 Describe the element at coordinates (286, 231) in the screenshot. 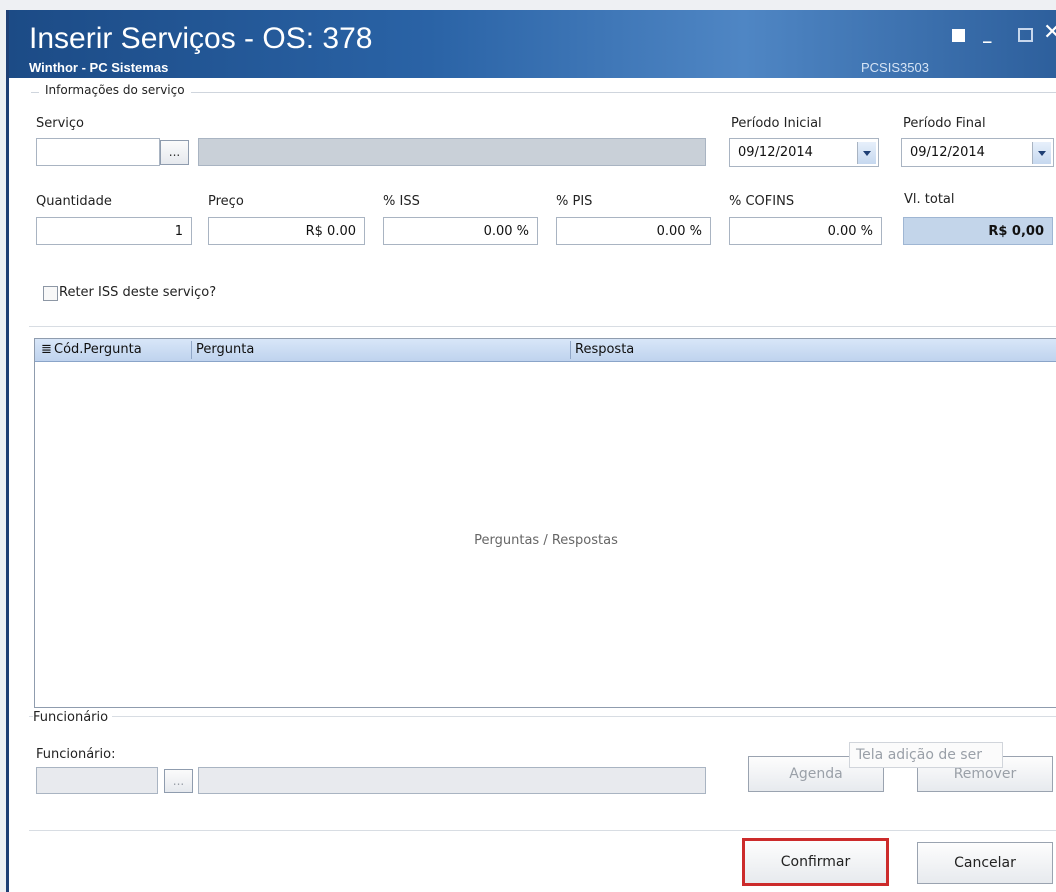

I see `preco-input: R$ 0.00` at that location.